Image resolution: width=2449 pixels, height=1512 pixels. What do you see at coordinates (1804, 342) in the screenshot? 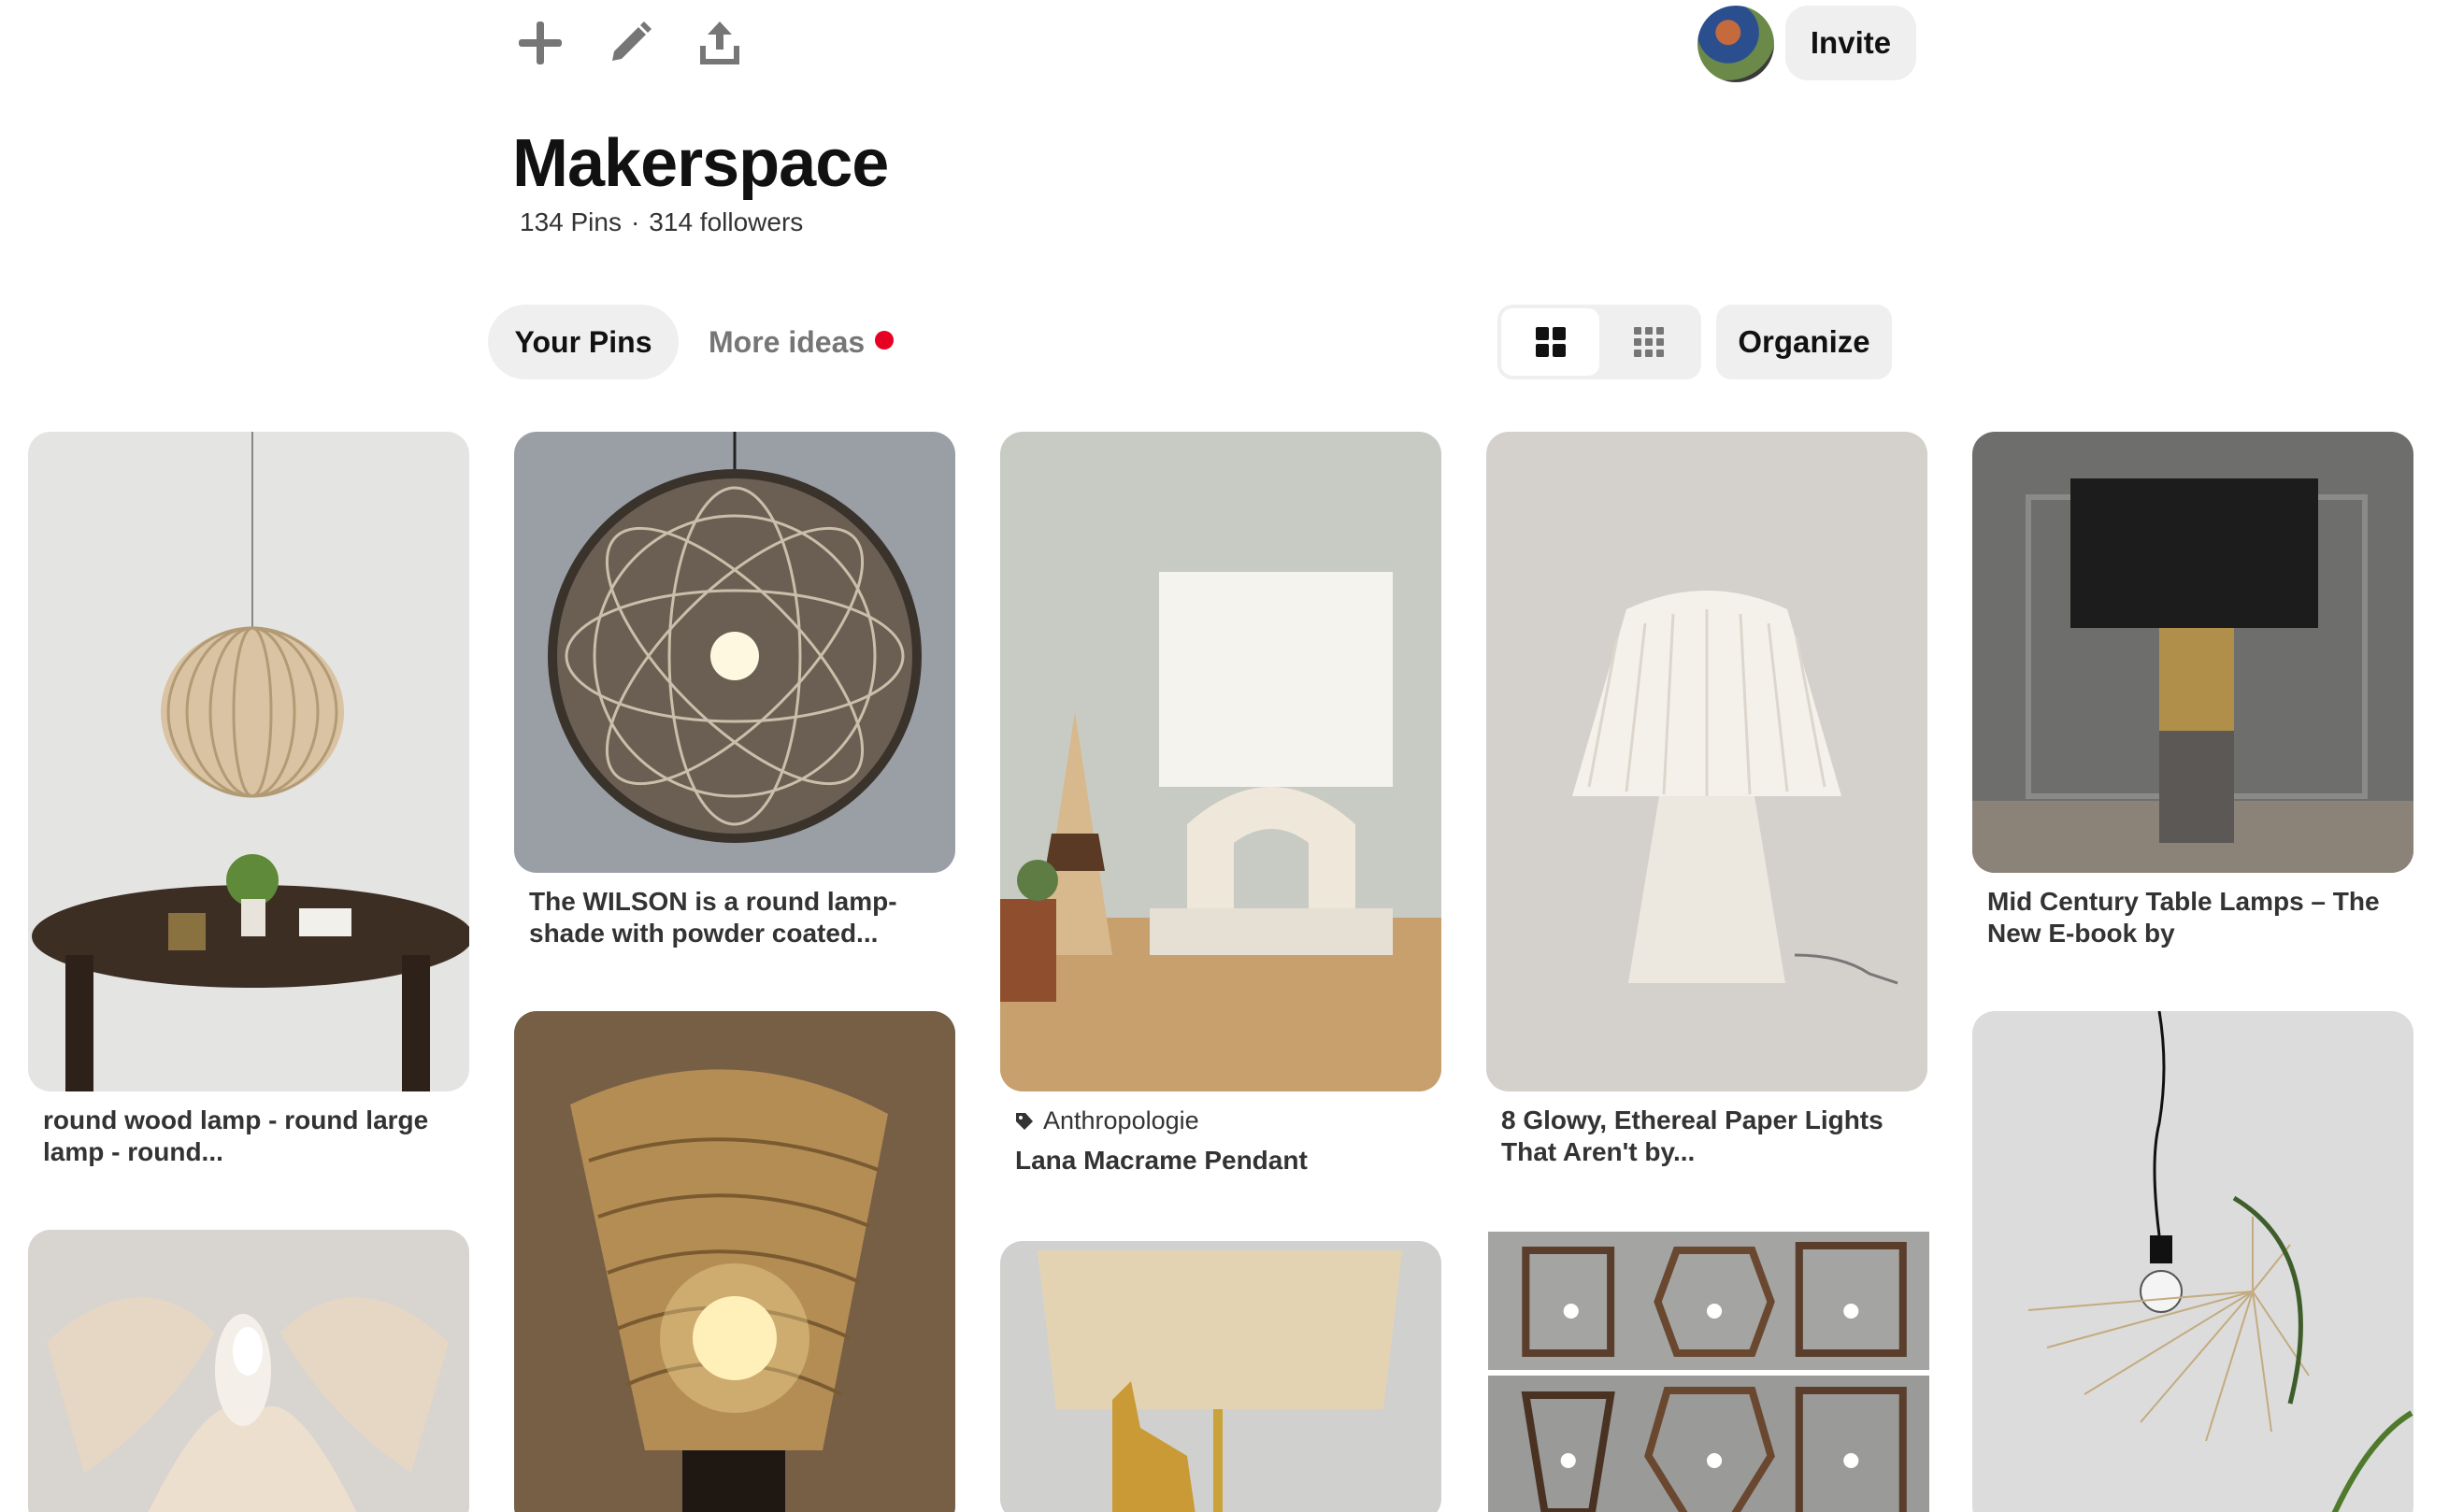
I see `organize-button: Organize` at bounding box center [1804, 342].